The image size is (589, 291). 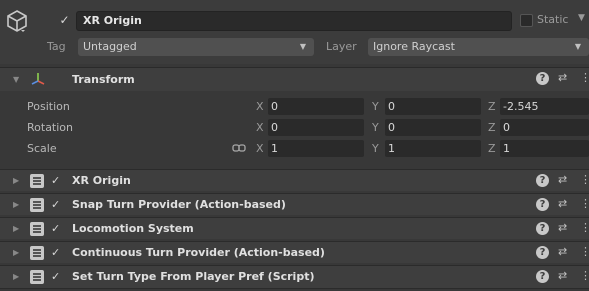 What do you see at coordinates (544, 127) in the screenshot?
I see `rotation-z-field: 0` at bounding box center [544, 127].